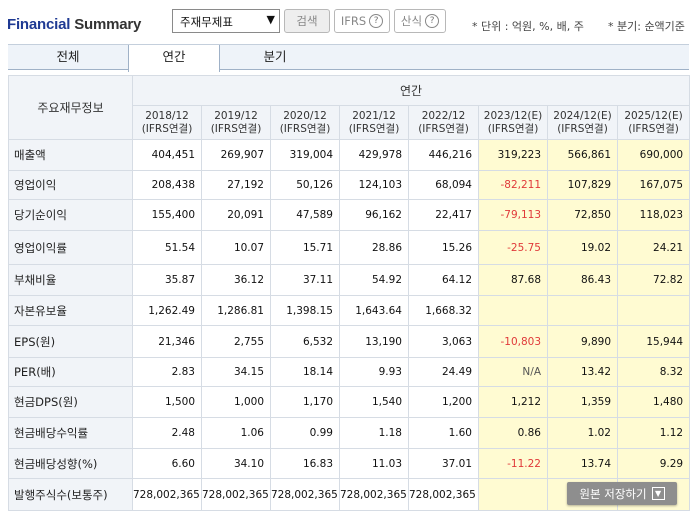  I want to click on table-cell: 37.01, so click(443, 463).